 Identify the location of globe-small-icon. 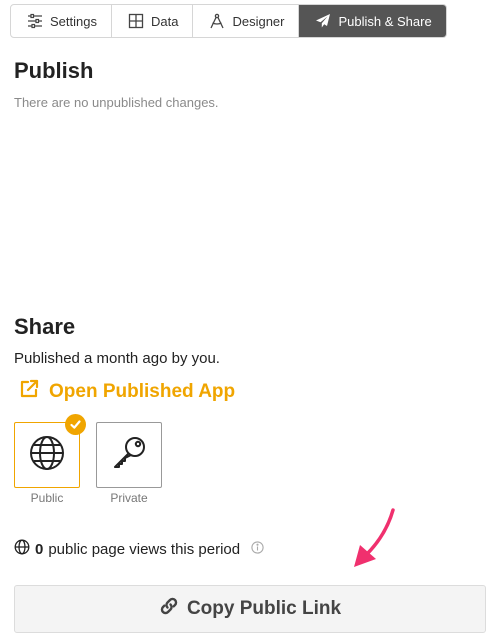
(22, 549).